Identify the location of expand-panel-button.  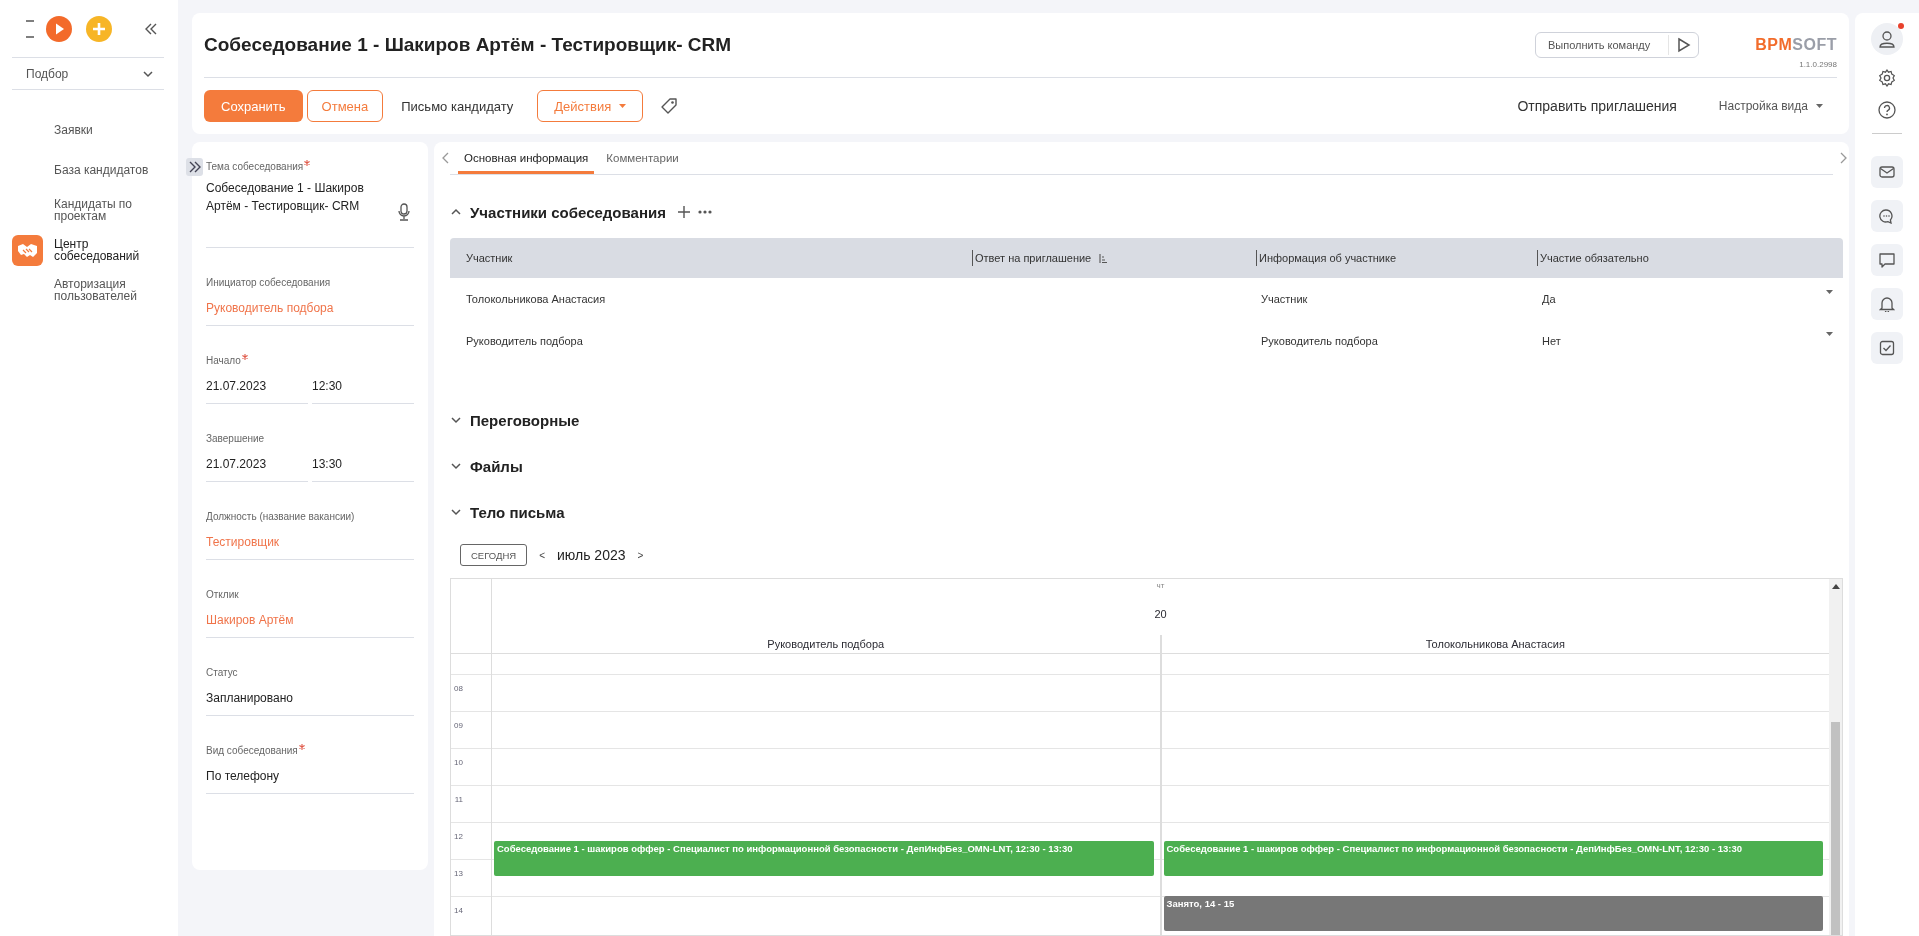
(194, 167).